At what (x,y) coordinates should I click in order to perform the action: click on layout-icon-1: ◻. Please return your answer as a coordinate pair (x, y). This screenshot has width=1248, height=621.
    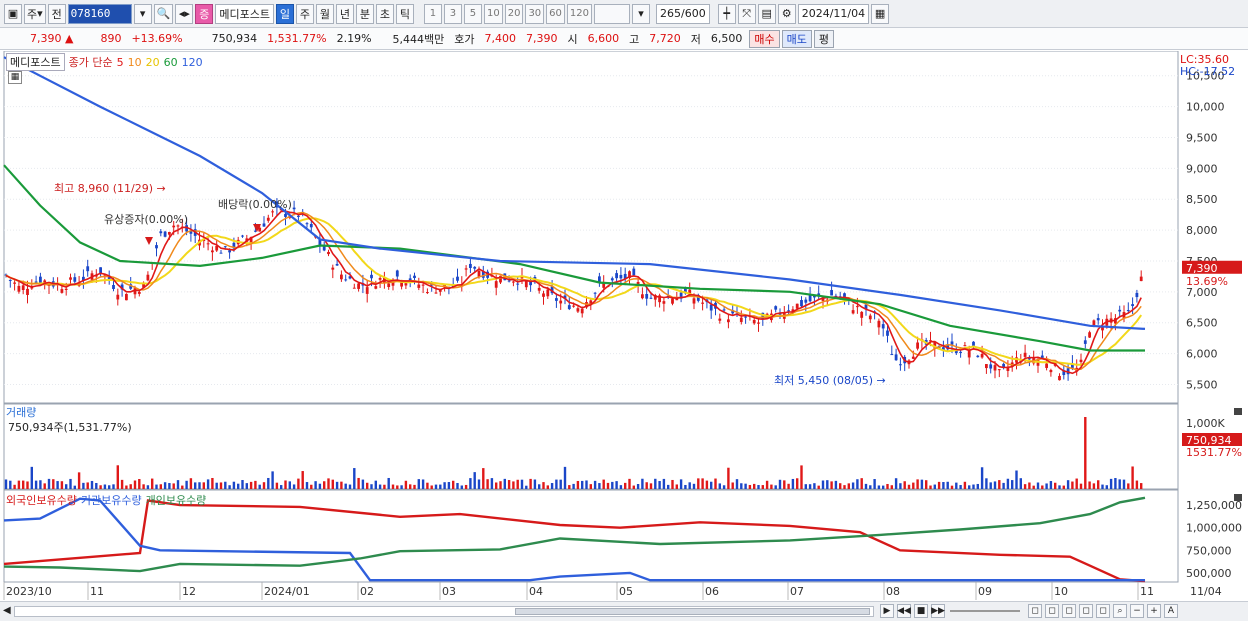
    Looking at the image, I should click on (1035, 611).